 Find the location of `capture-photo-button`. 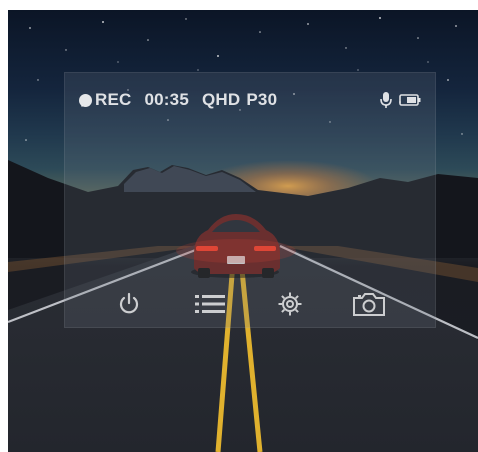

capture-photo-button is located at coordinates (369, 304).